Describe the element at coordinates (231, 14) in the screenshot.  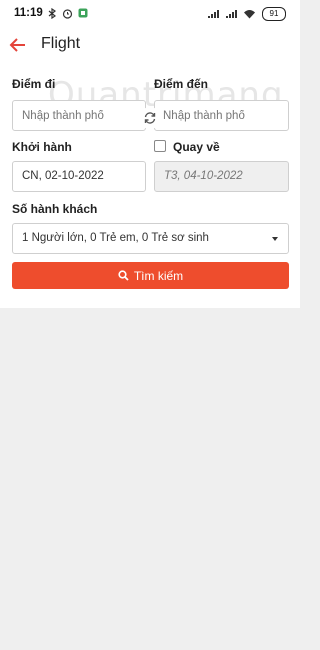
I see `signal-2-icon` at that location.